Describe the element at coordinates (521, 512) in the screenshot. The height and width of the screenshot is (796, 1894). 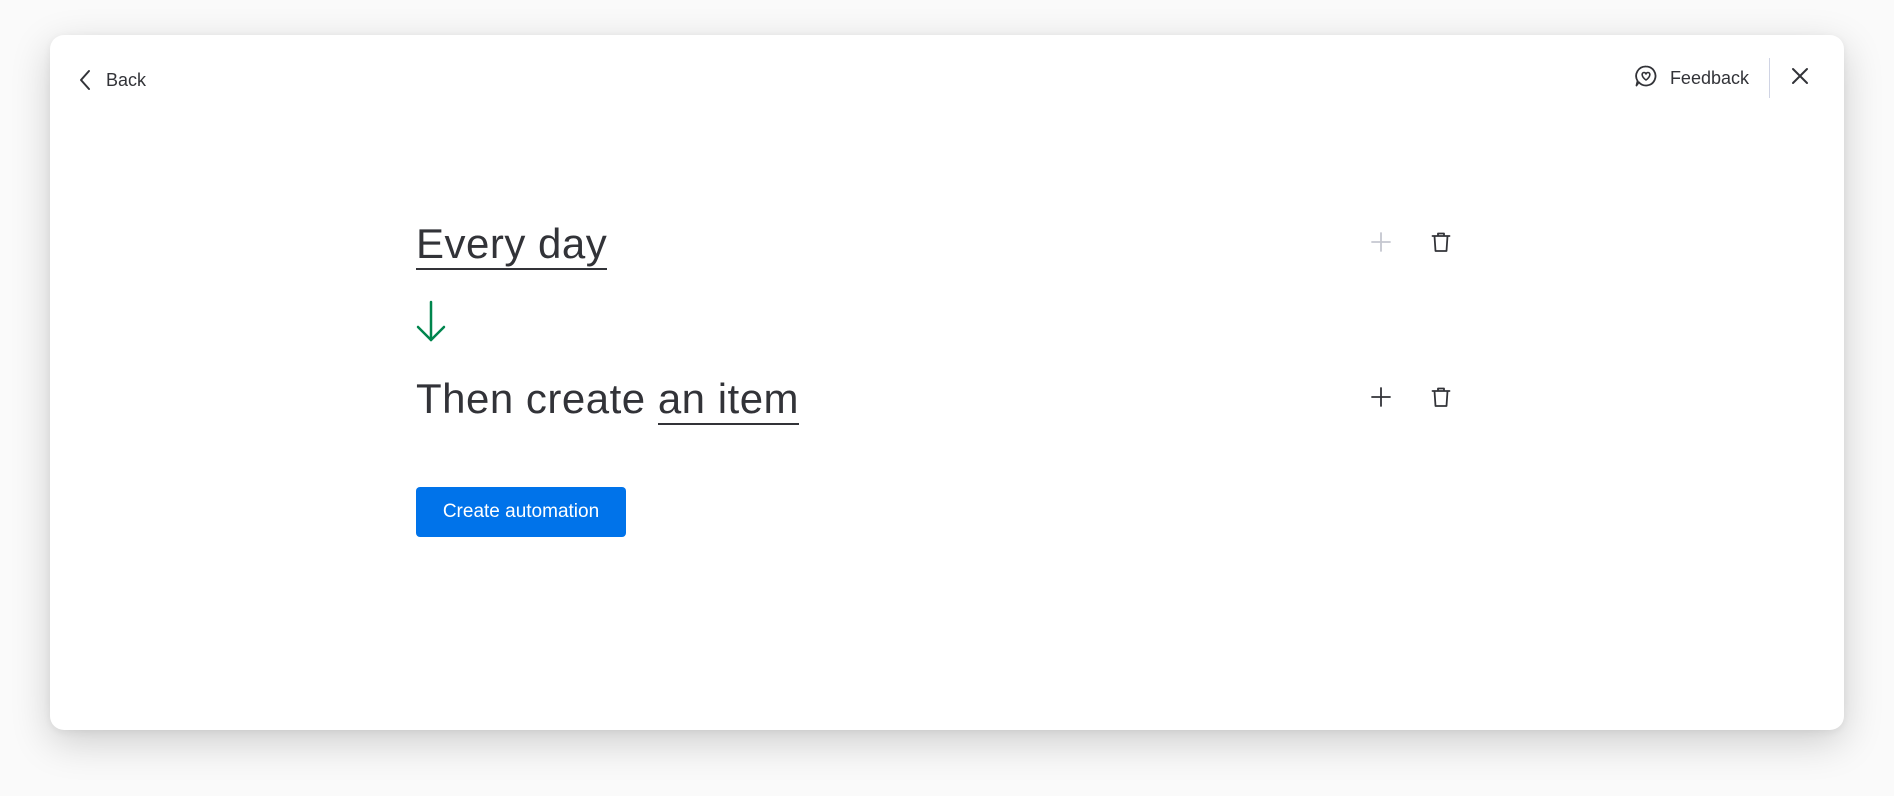
I see `create-automation-button: Create automation` at that location.